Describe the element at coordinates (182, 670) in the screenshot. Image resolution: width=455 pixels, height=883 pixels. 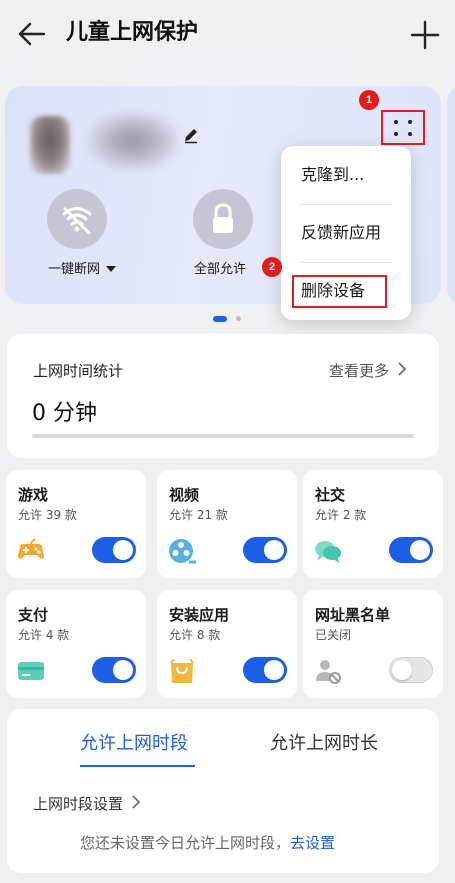
I see `shopping-bag-icon` at that location.